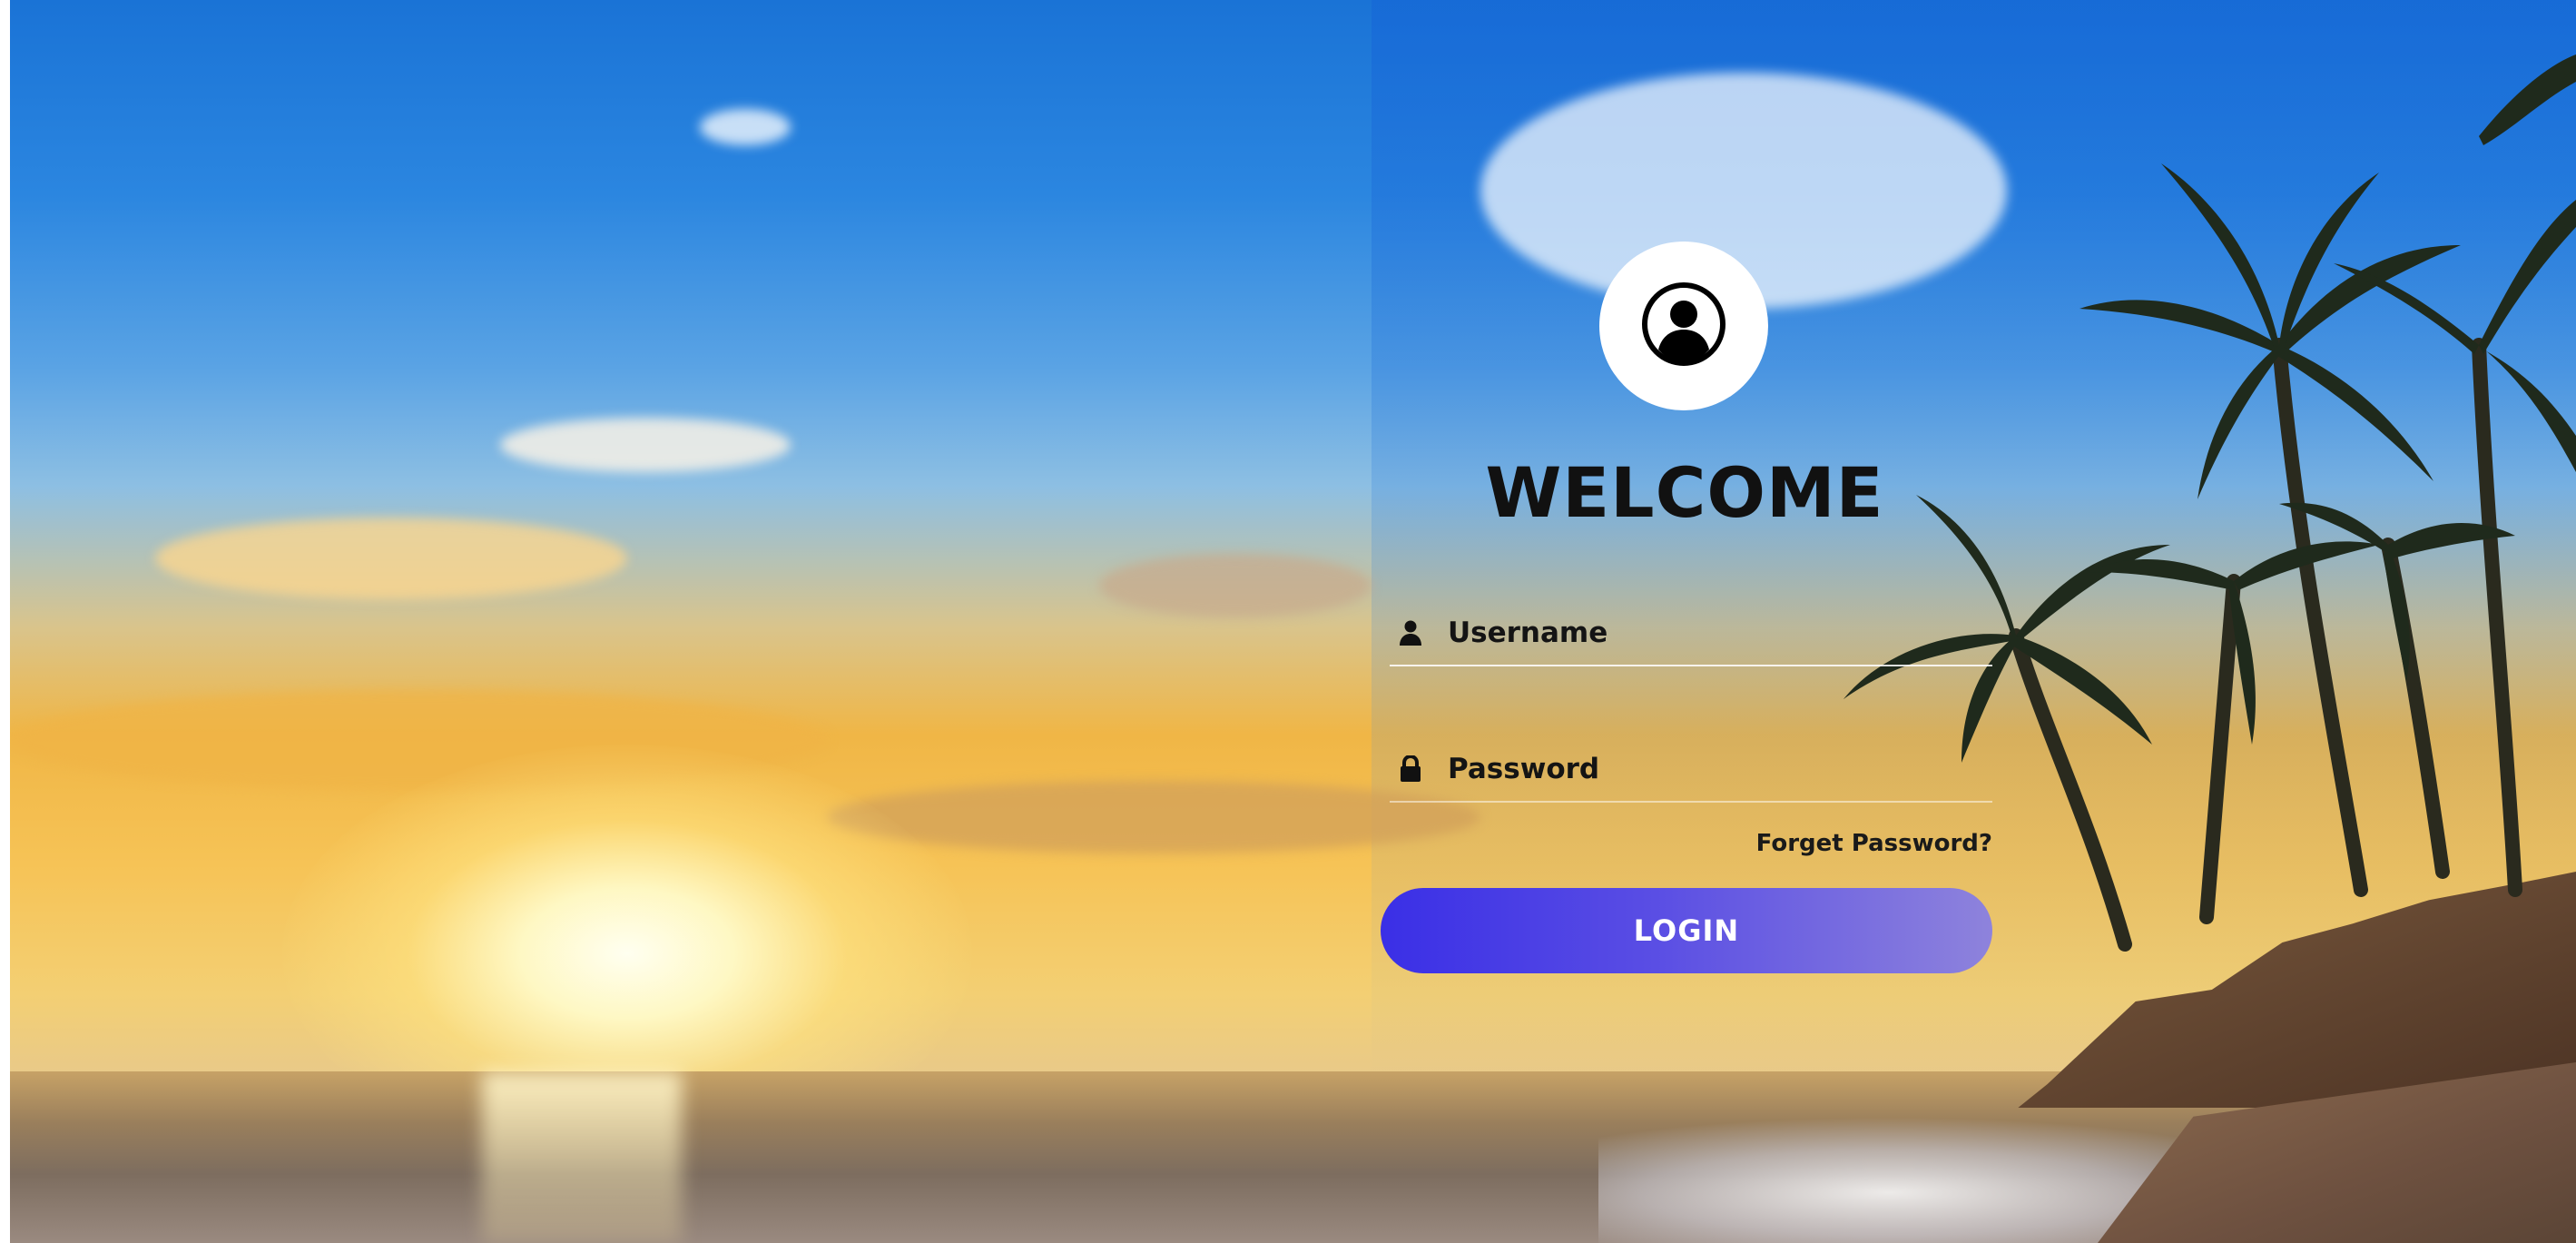  I want to click on username-input, so click(1702, 633).